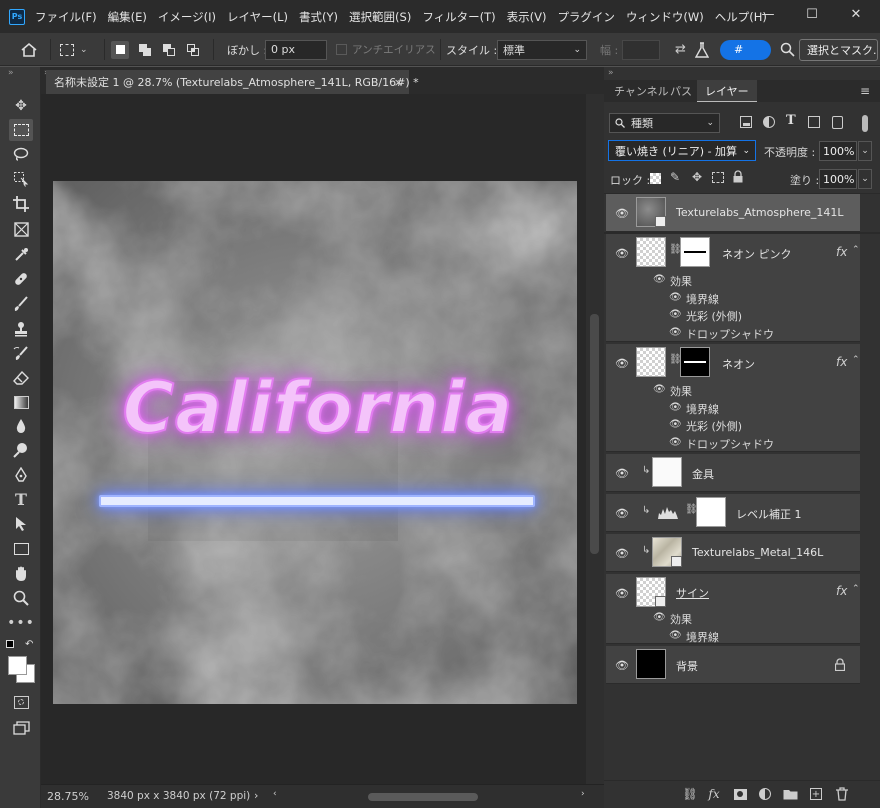 The height and width of the screenshot is (808, 880). What do you see at coordinates (178, 796) in the screenshot?
I see `document-size-info: 3840 px x 3840 px (72 ppi)` at bounding box center [178, 796].